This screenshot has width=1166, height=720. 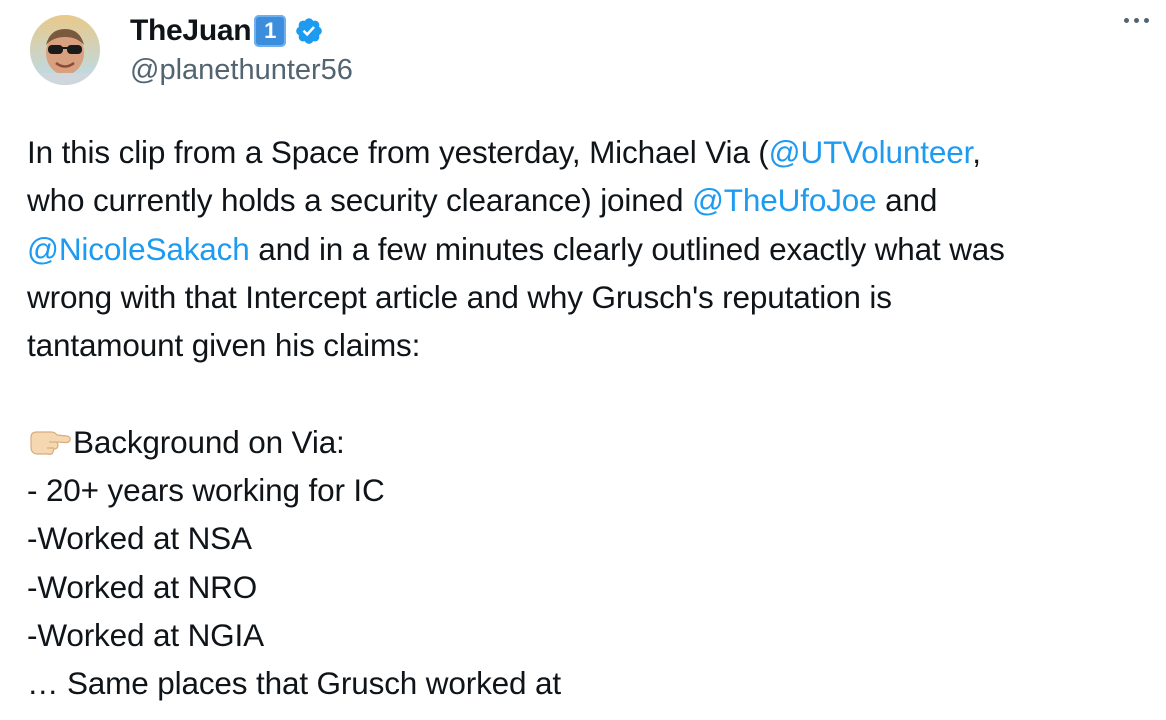 I want to click on avatar-image, so click(x=65, y=50).